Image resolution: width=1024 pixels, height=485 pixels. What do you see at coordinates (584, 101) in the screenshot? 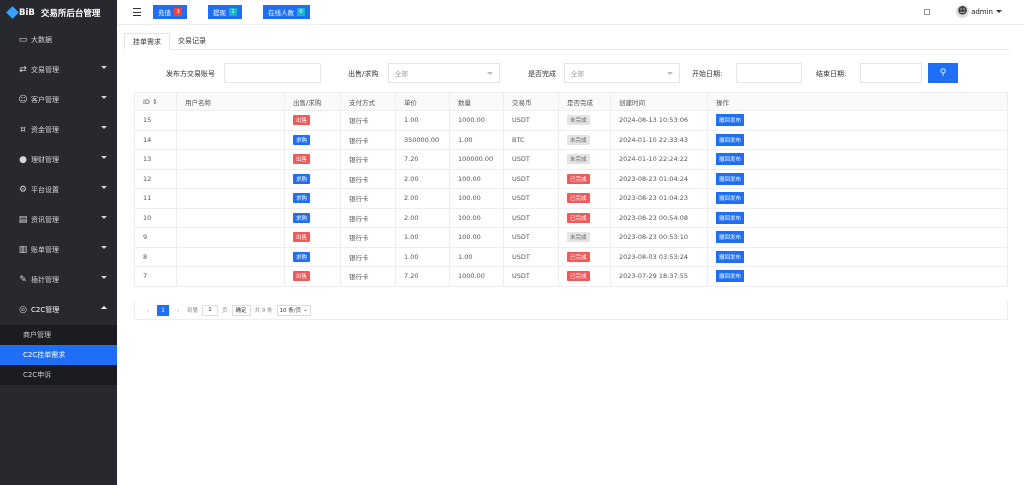
I see `column-header: 是否完成` at bounding box center [584, 101].